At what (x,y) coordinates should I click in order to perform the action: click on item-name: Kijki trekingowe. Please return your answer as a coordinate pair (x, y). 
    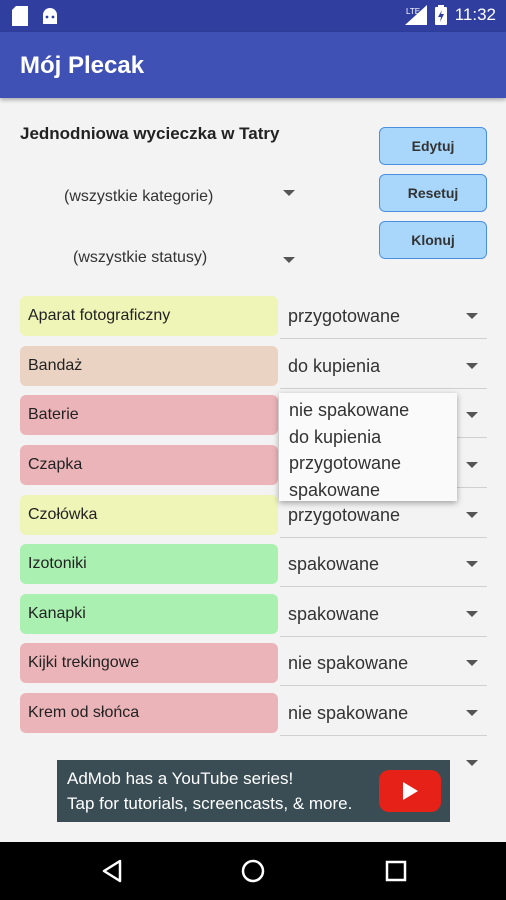
    Looking at the image, I should click on (149, 663).